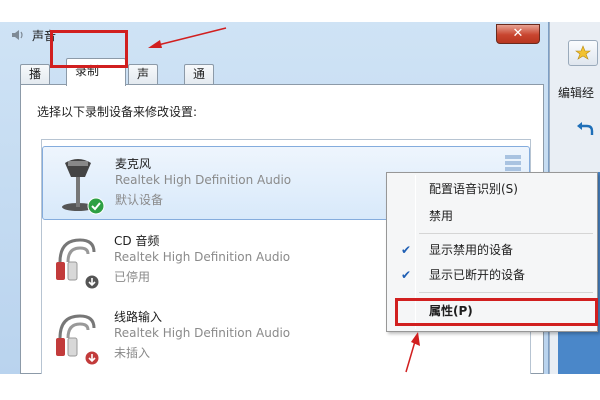 This screenshot has height=400, width=600. I want to click on menu-item-label: 显示禁用的设备, so click(471, 250).